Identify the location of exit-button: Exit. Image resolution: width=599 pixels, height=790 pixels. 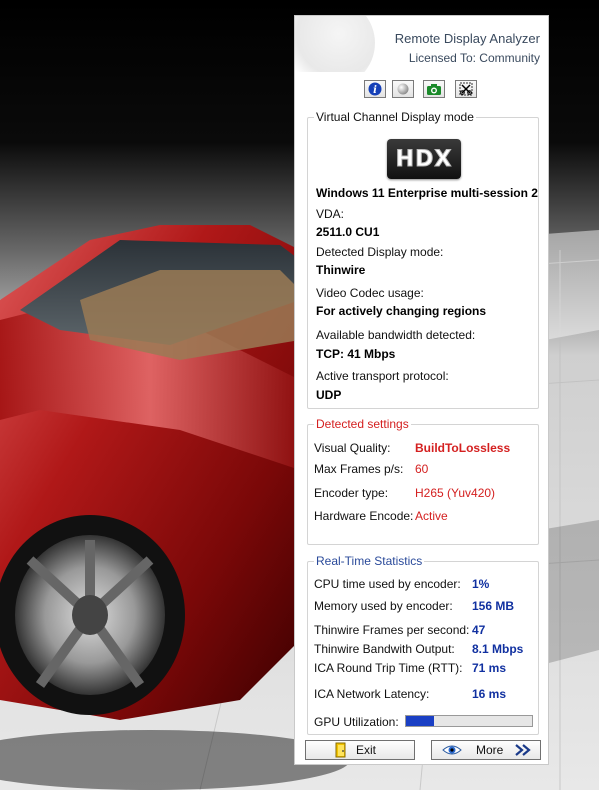
(360, 750).